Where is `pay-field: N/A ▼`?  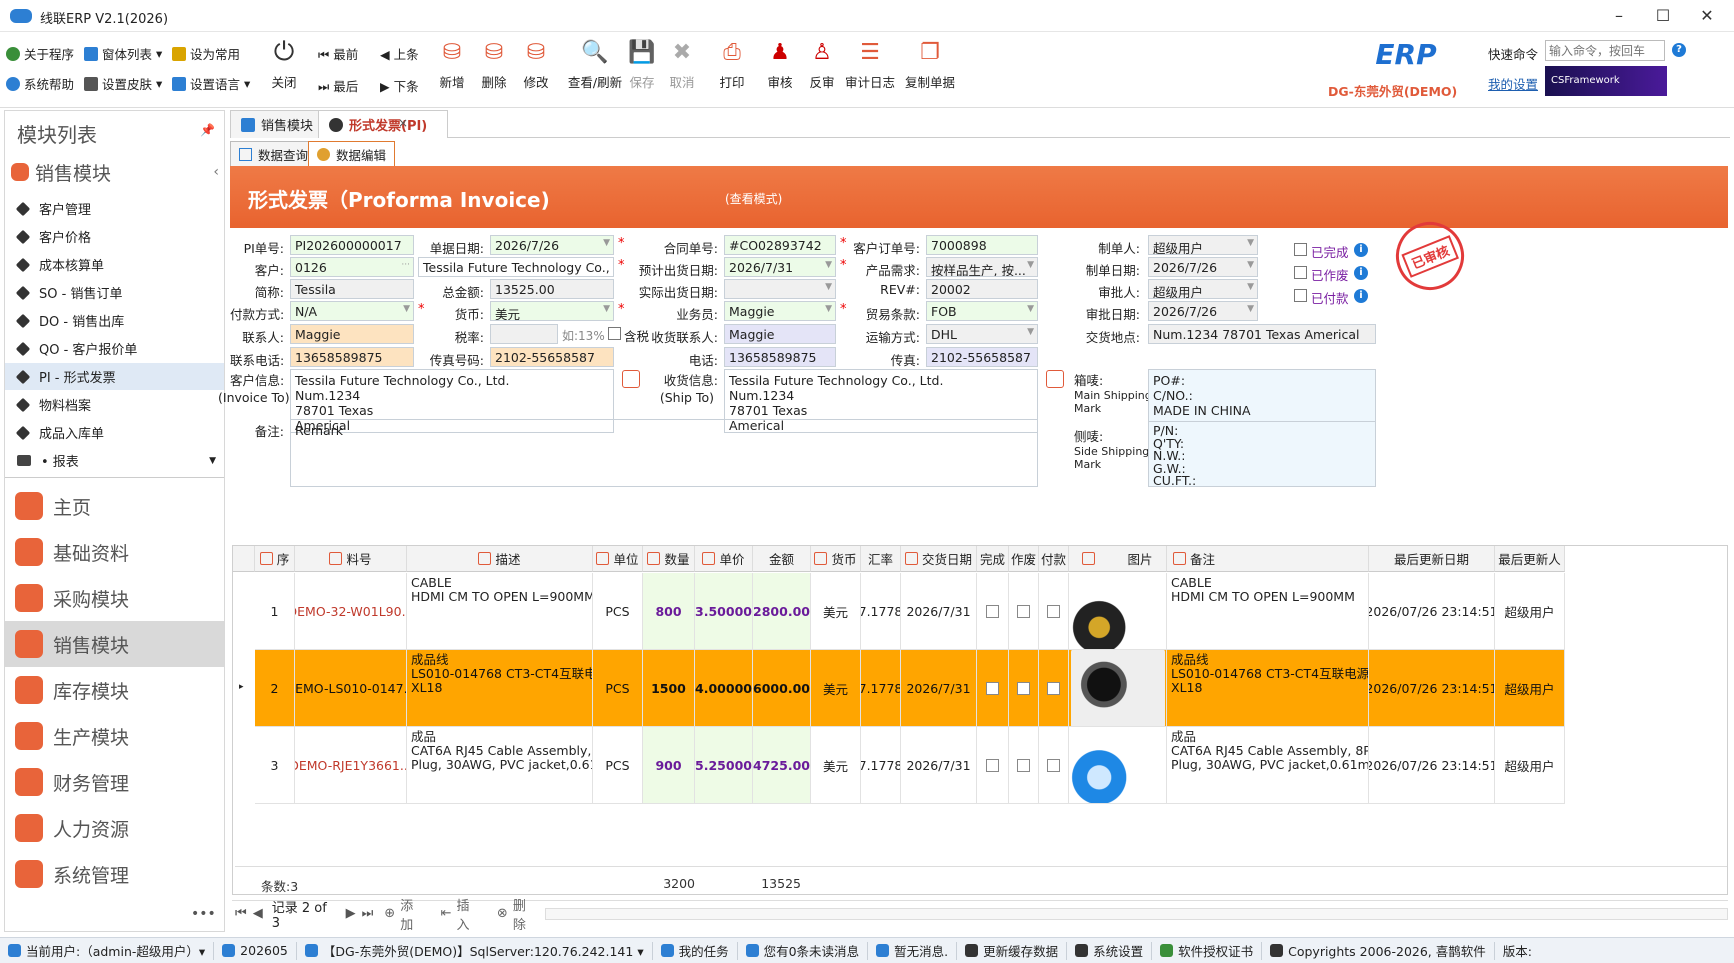 pay-field: N/A ▼ is located at coordinates (352, 311).